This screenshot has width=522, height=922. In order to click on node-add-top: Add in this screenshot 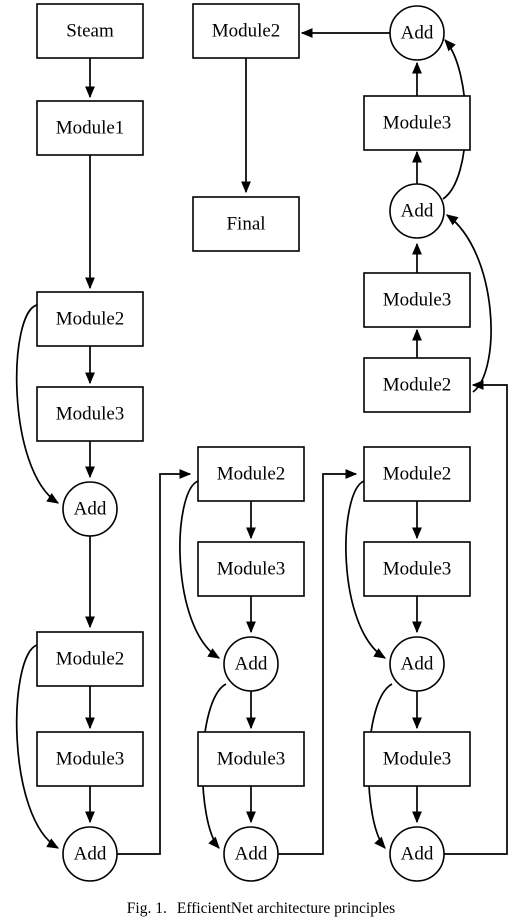, I will do `click(417, 33)`.